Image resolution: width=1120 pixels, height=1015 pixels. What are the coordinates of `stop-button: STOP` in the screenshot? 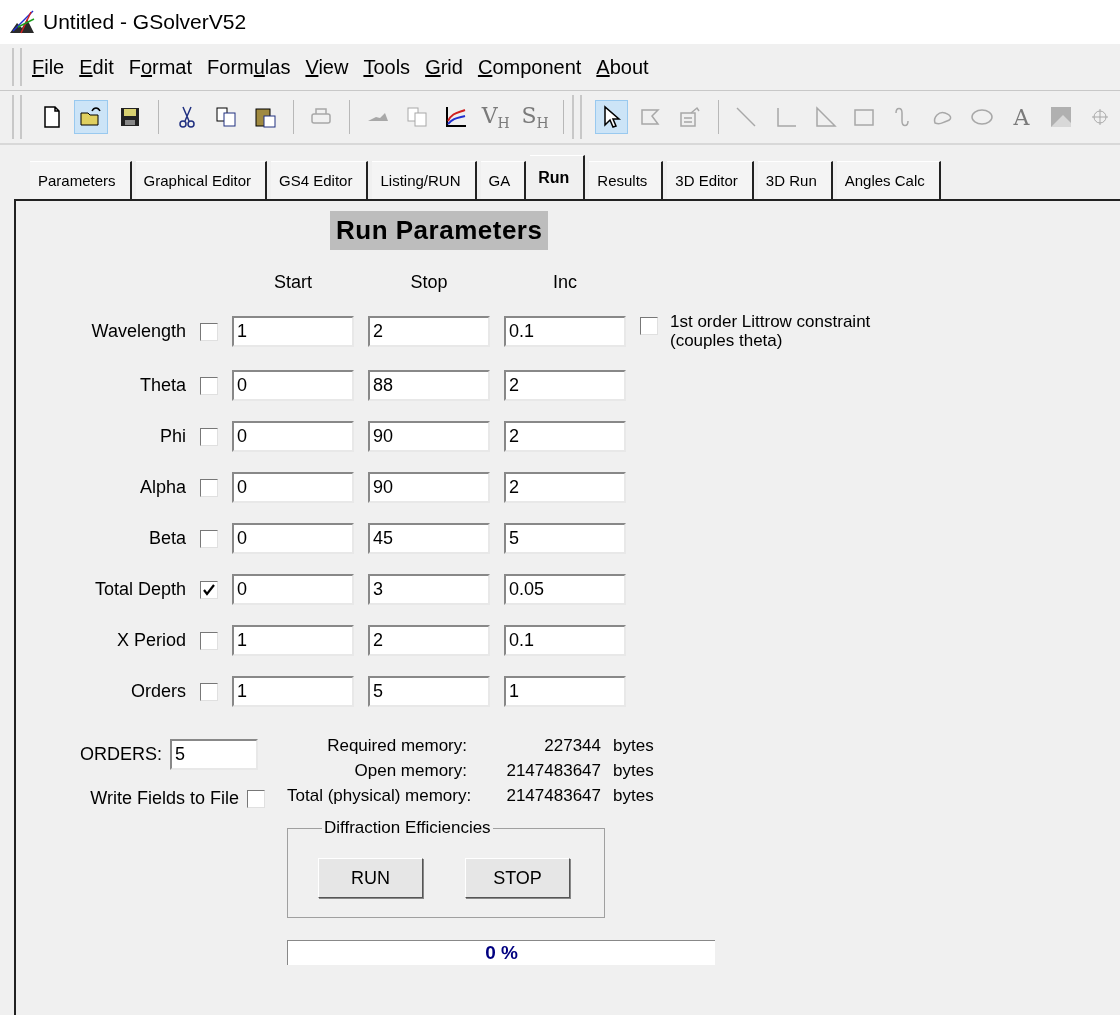 It's located at (517, 878).